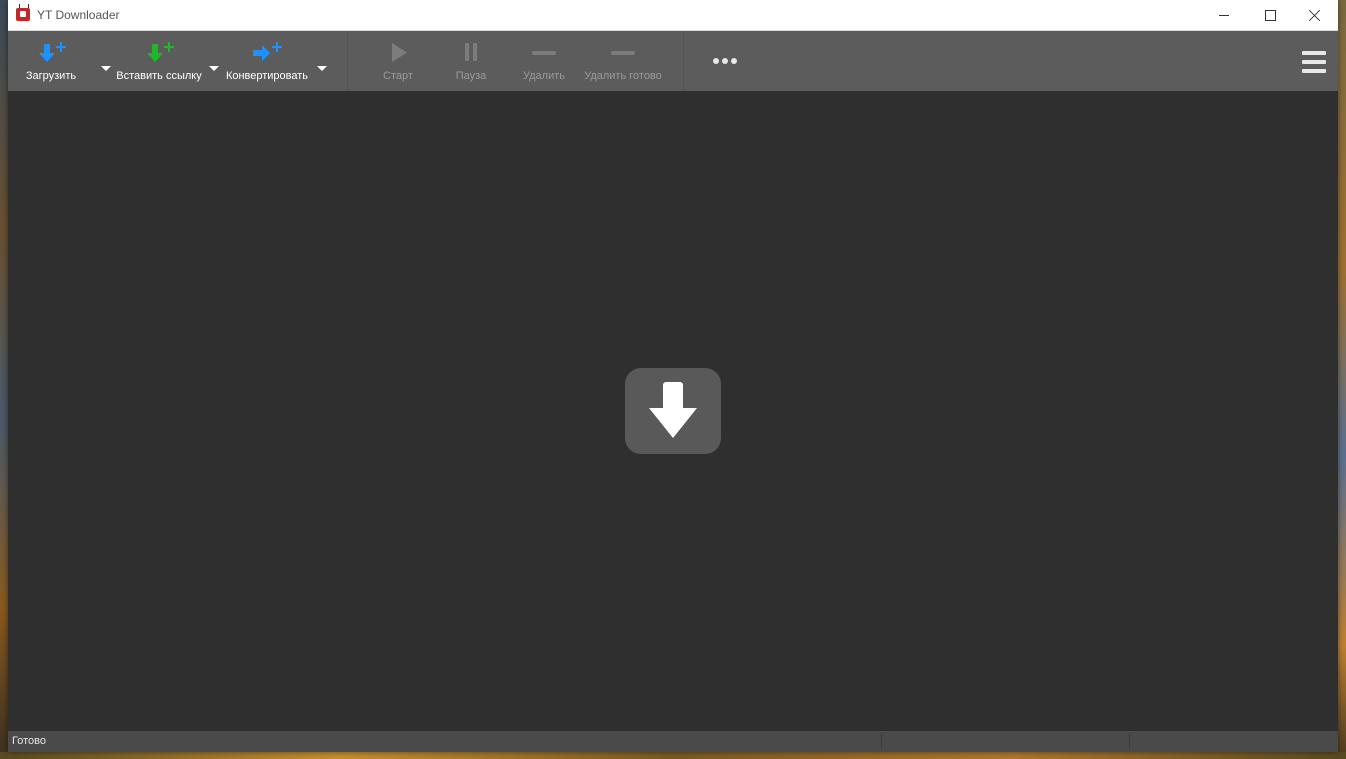  What do you see at coordinates (544, 61) in the screenshot?
I see `delete-button: Удалить` at bounding box center [544, 61].